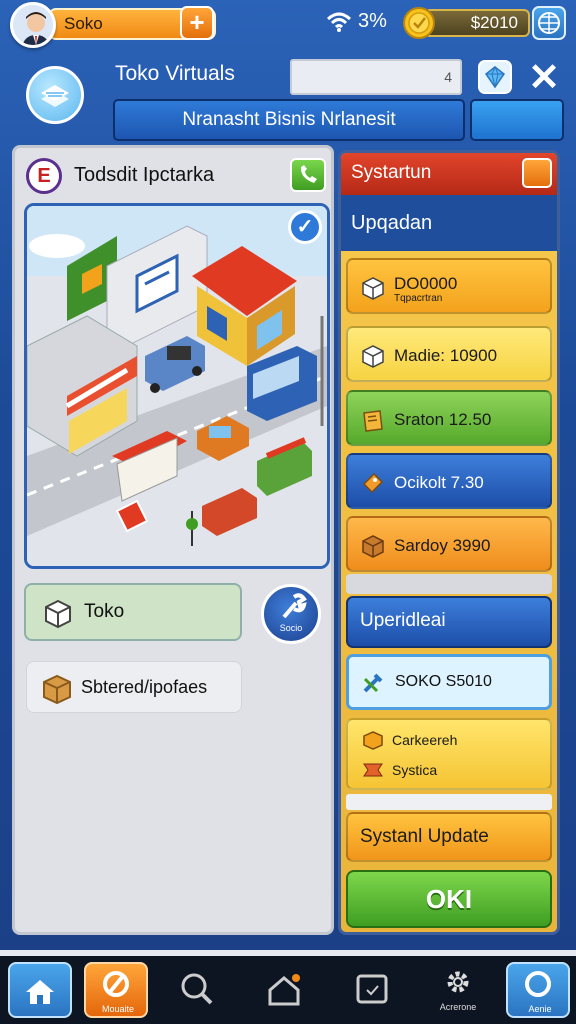 This screenshot has height=1024, width=576. I want to click on upgrade-item-label: Madie: 10900, so click(446, 355).